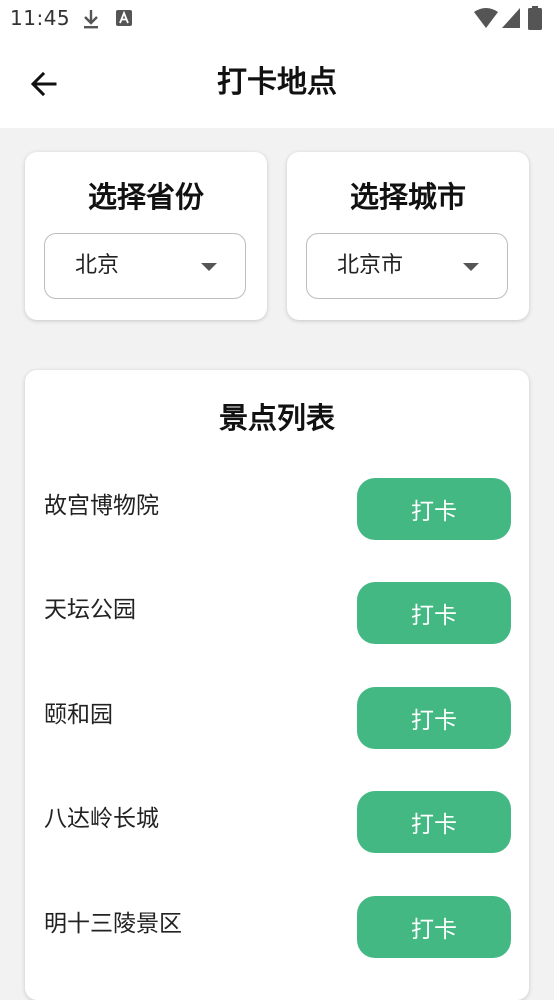 The width and height of the screenshot is (554, 1000). Describe the element at coordinates (276, 418) in the screenshot. I see `attractions-heading: 景点列表` at that location.